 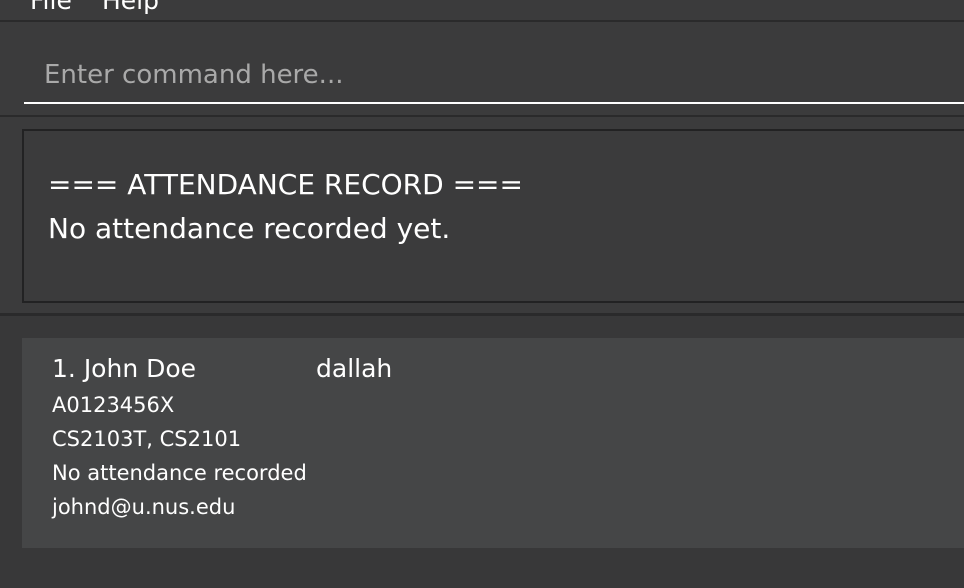 What do you see at coordinates (113, 405) in the screenshot?
I see `person-student-id: A0123456X` at bounding box center [113, 405].